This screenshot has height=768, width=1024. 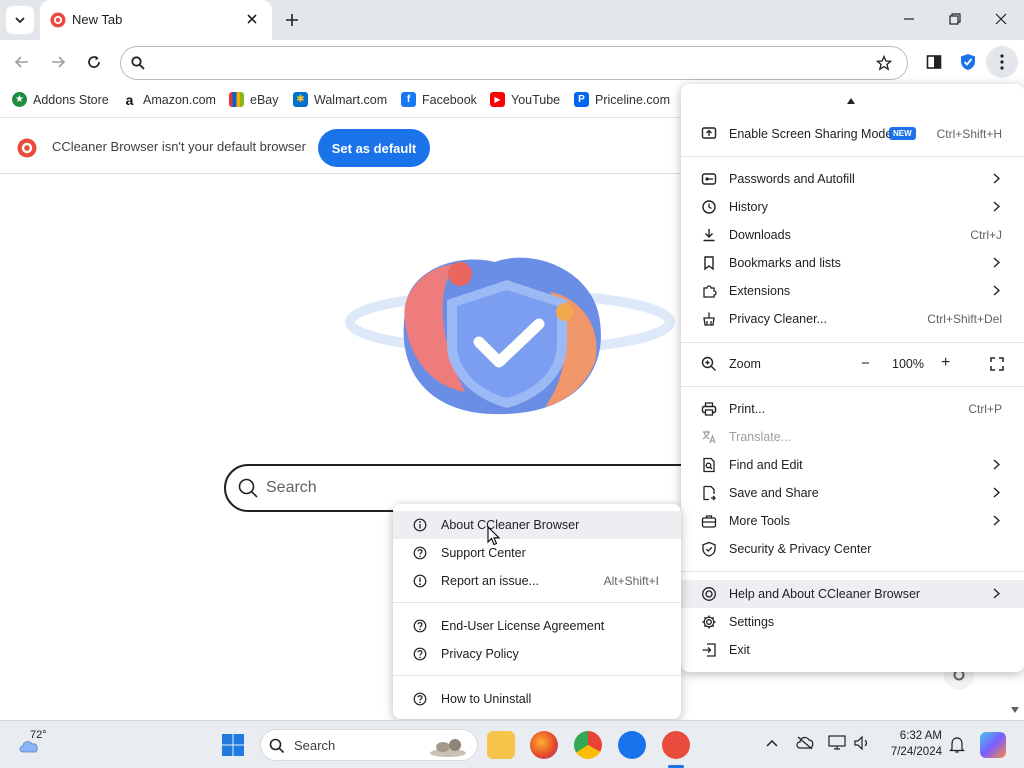 I want to click on zoom-in-button: +, so click(x=945, y=363).